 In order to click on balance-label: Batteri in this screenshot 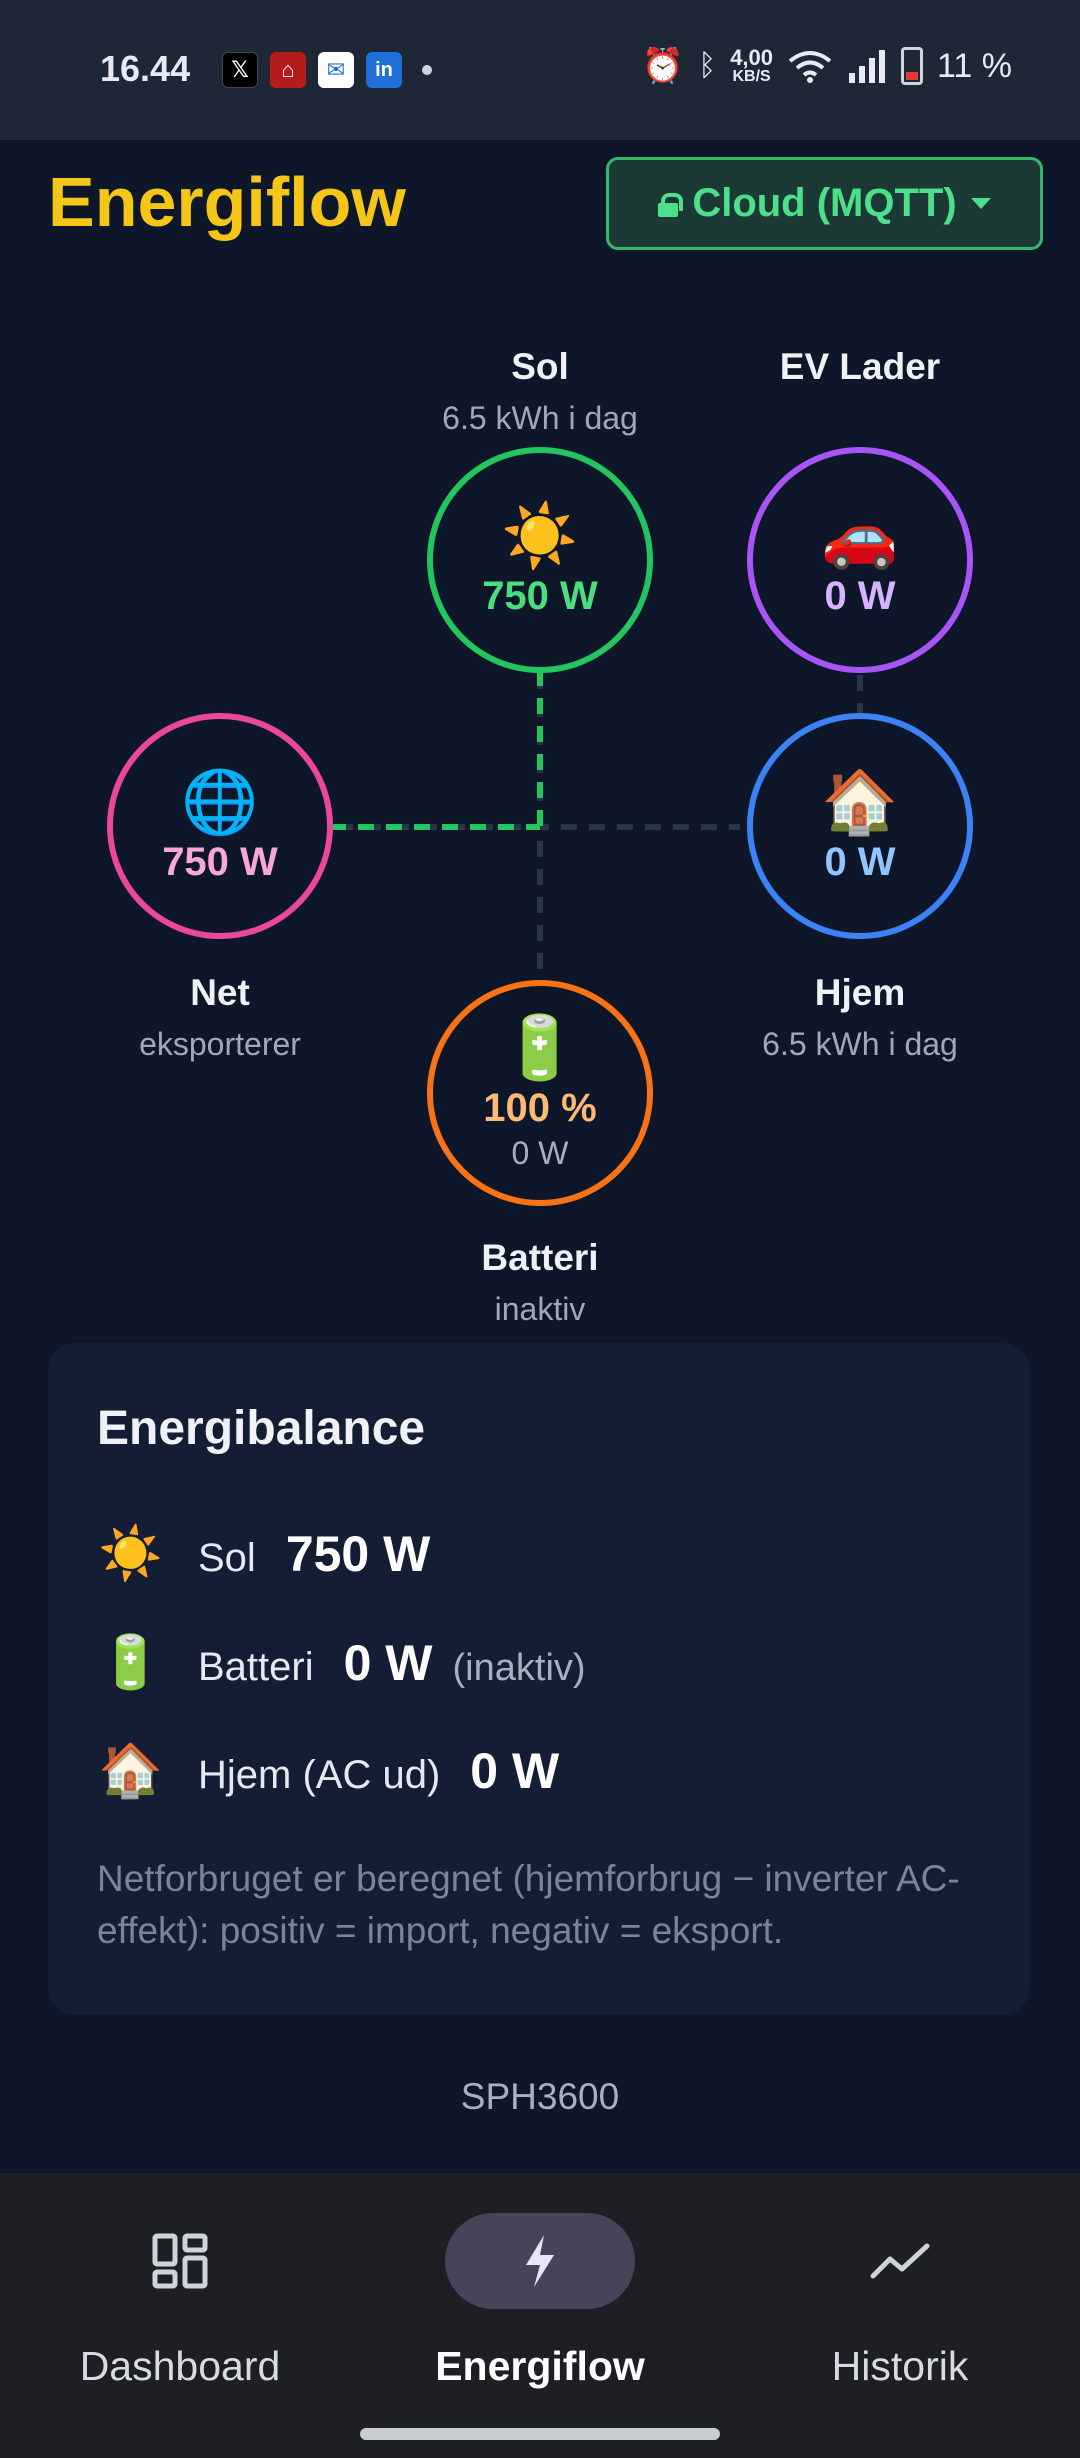, I will do `click(256, 1667)`.